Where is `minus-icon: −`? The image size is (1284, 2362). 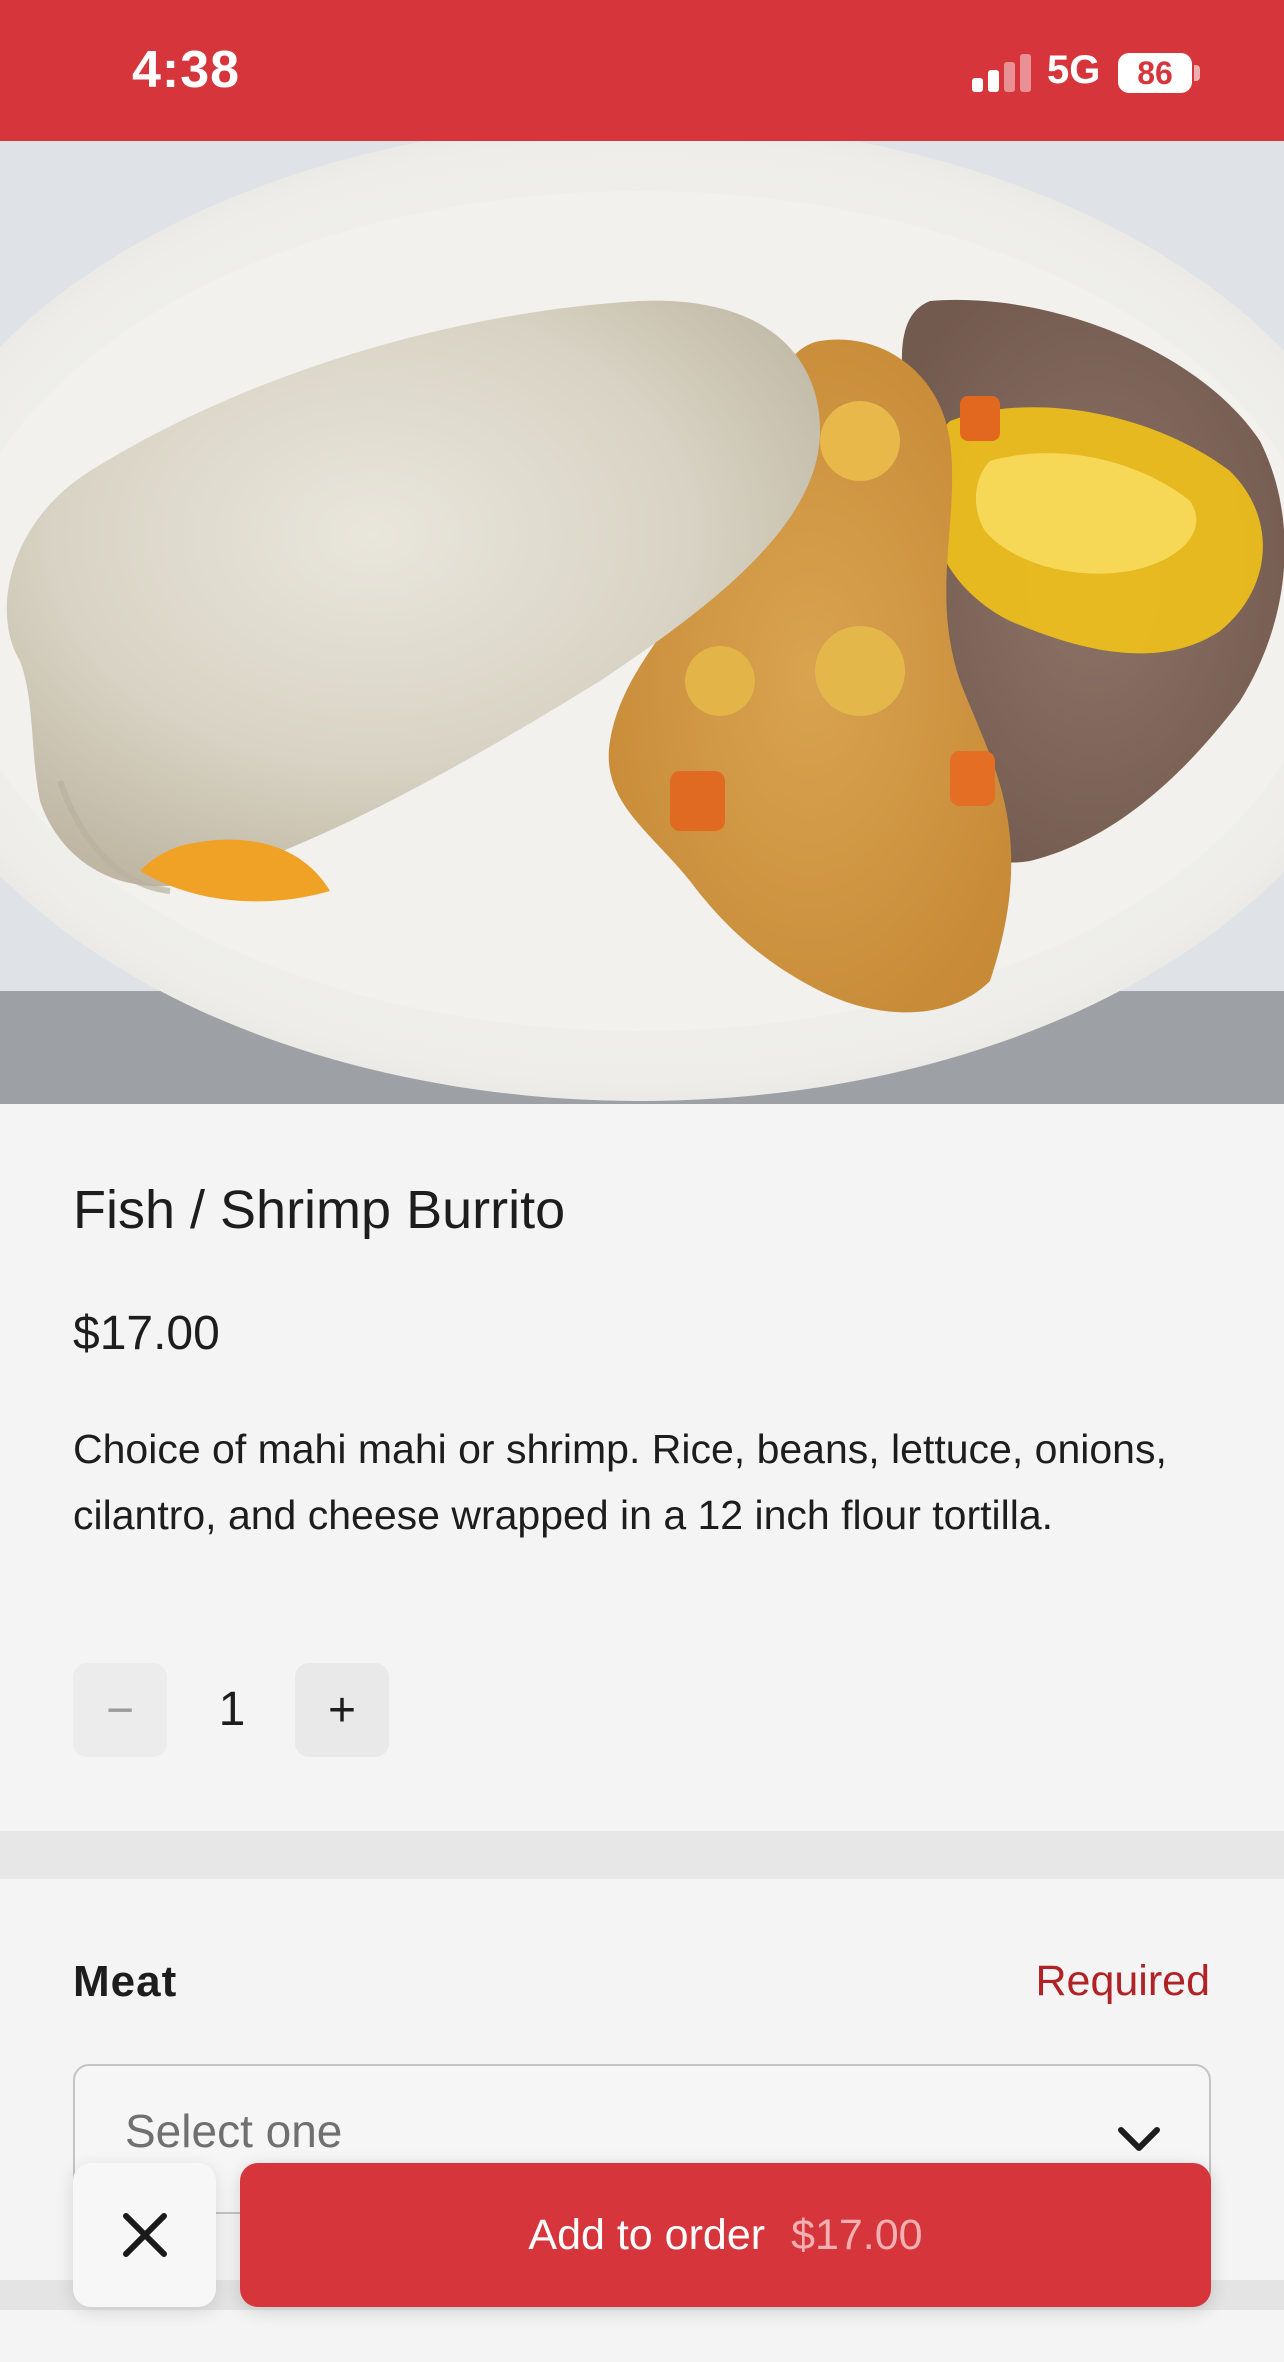 minus-icon: − is located at coordinates (120, 1710).